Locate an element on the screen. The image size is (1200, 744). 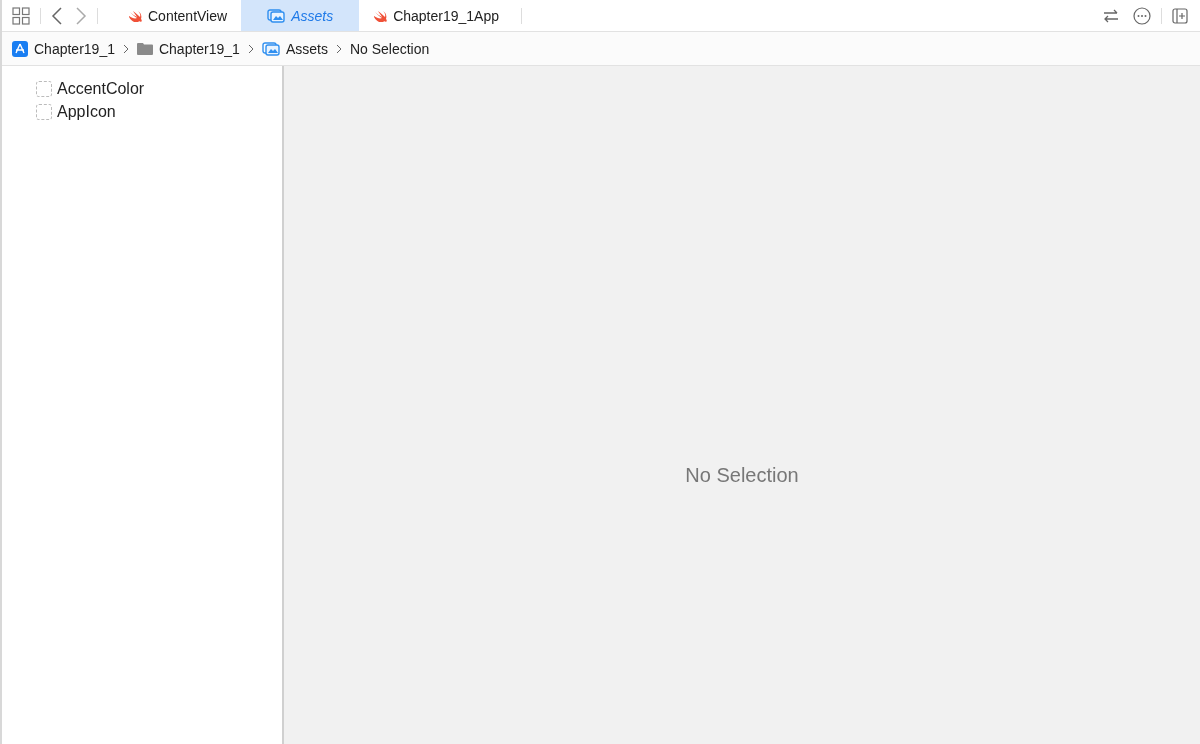
asset-name: AccentColor is located at coordinates (101, 89).